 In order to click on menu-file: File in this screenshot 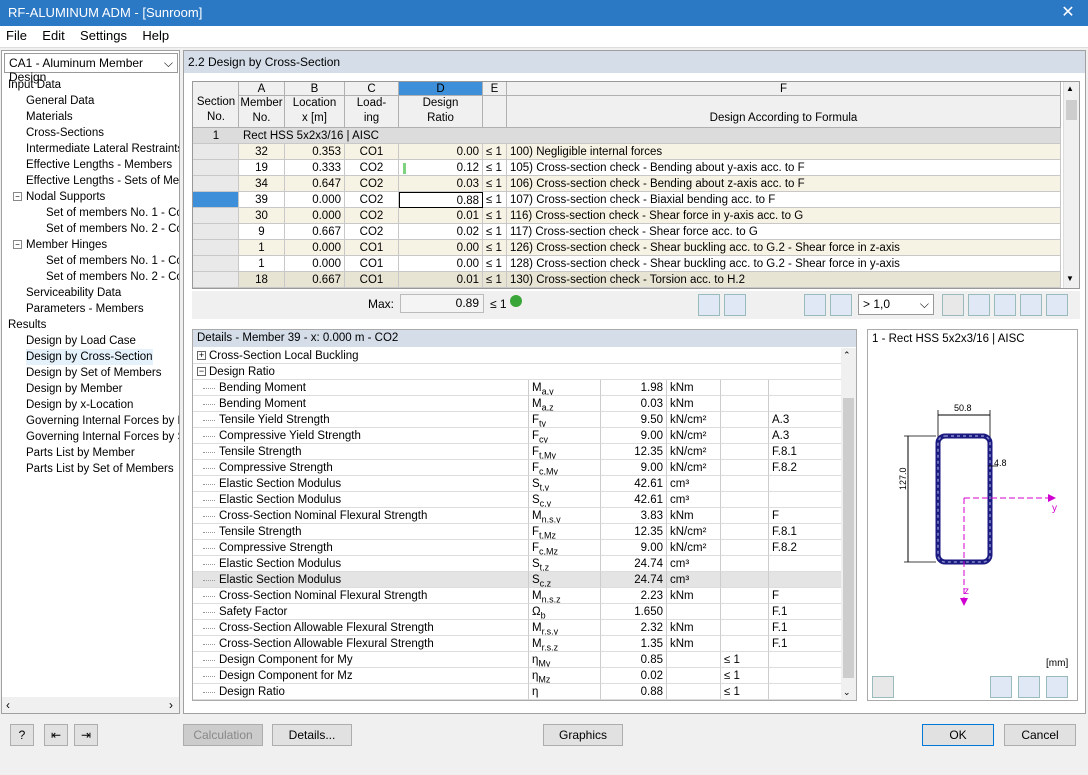, I will do `click(16, 36)`.